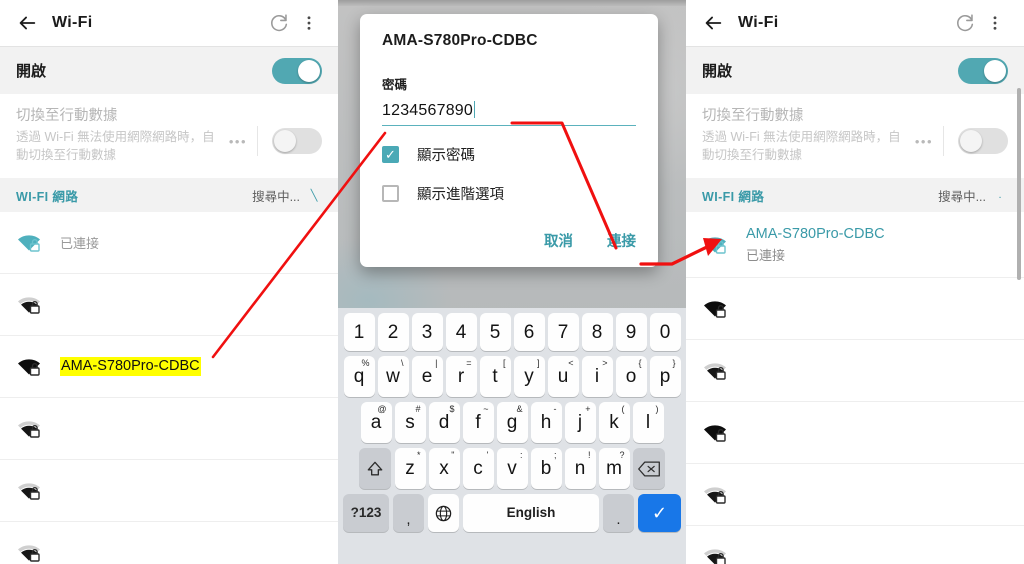  What do you see at coordinates (375, 468) in the screenshot?
I see `shift-up-icon` at bounding box center [375, 468].